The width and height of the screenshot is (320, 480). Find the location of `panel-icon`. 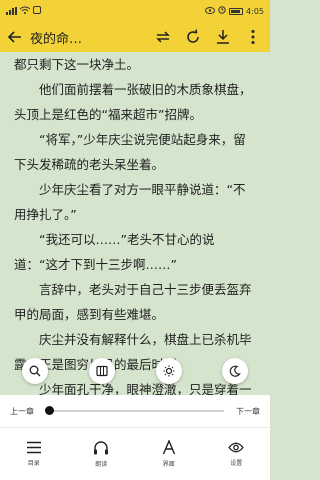

panel-icon is located at coordinates (102, 371).